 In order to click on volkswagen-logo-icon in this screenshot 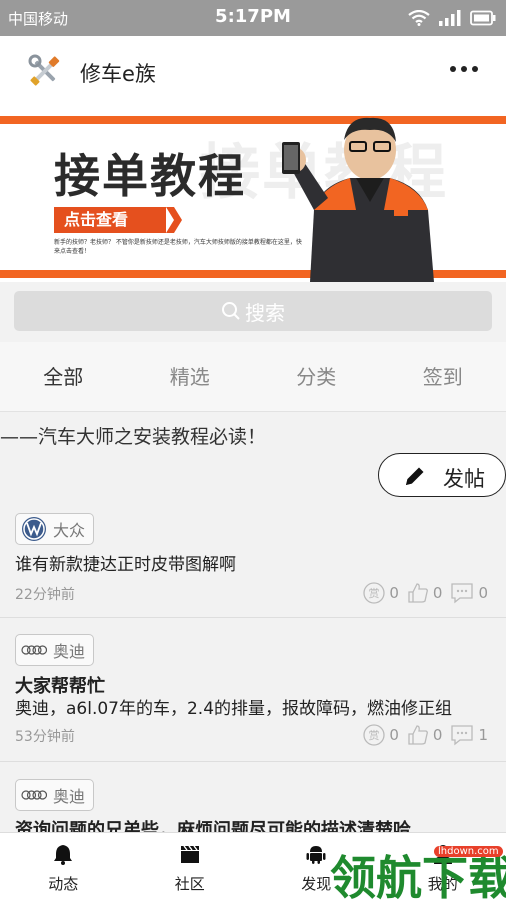, I will do `click(34, 529)`.